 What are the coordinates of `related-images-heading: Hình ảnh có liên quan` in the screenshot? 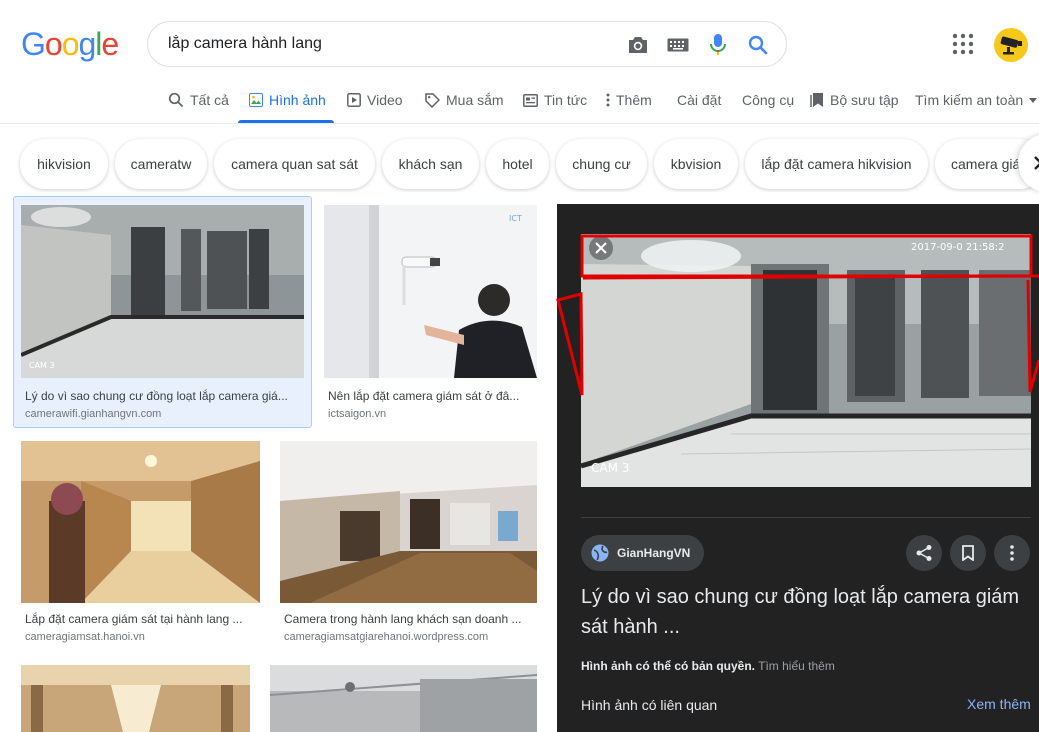 It's located at (649, 705).